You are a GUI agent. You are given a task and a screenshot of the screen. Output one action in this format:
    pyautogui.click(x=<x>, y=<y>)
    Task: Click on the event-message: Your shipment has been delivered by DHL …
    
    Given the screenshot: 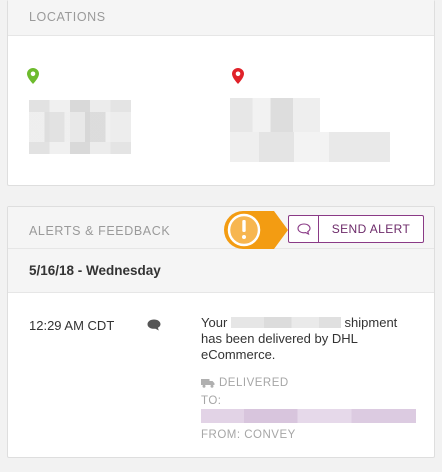 What is the action you would take?
    pyautogui.click(x=308, y=339)
    